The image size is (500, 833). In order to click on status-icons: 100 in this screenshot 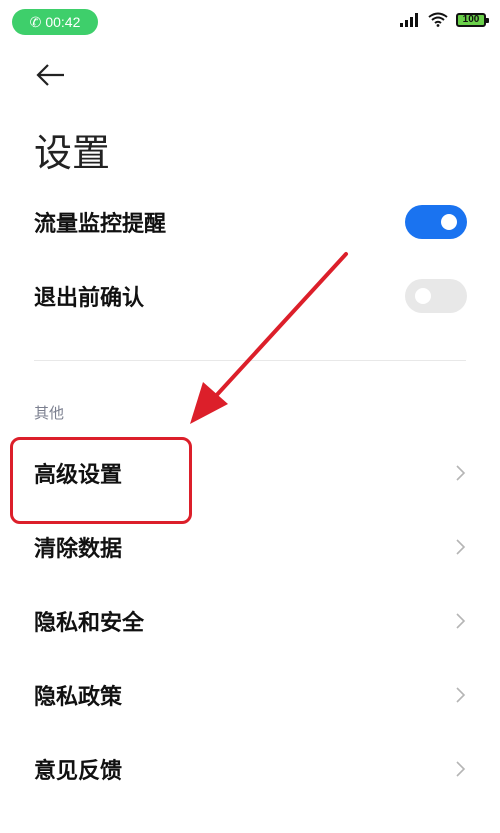, I will do `click(444, 19)`.